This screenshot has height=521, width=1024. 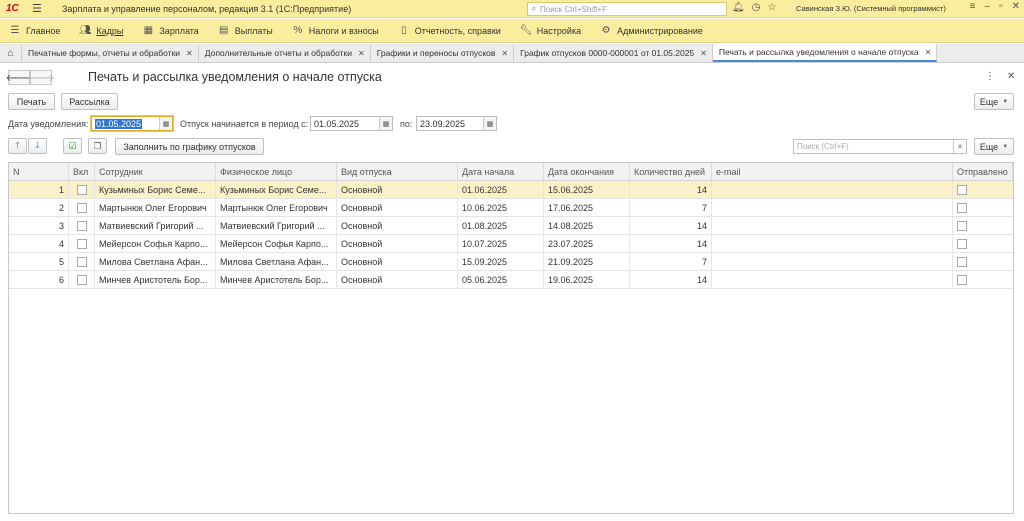 What do you see at coordinates (994, 101) in the screenshot?
I see `more-button-top: Еще ▼` at bounding box center [994, 101].